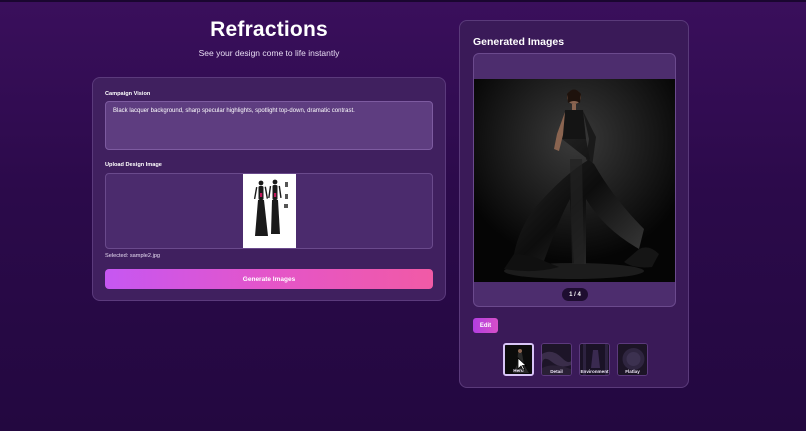  I want to click on thumbnail-label: Flatlay, so click(632, 371).